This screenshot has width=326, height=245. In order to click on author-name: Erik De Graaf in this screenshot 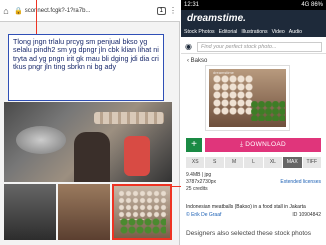, I will do `click(206, 215)`.